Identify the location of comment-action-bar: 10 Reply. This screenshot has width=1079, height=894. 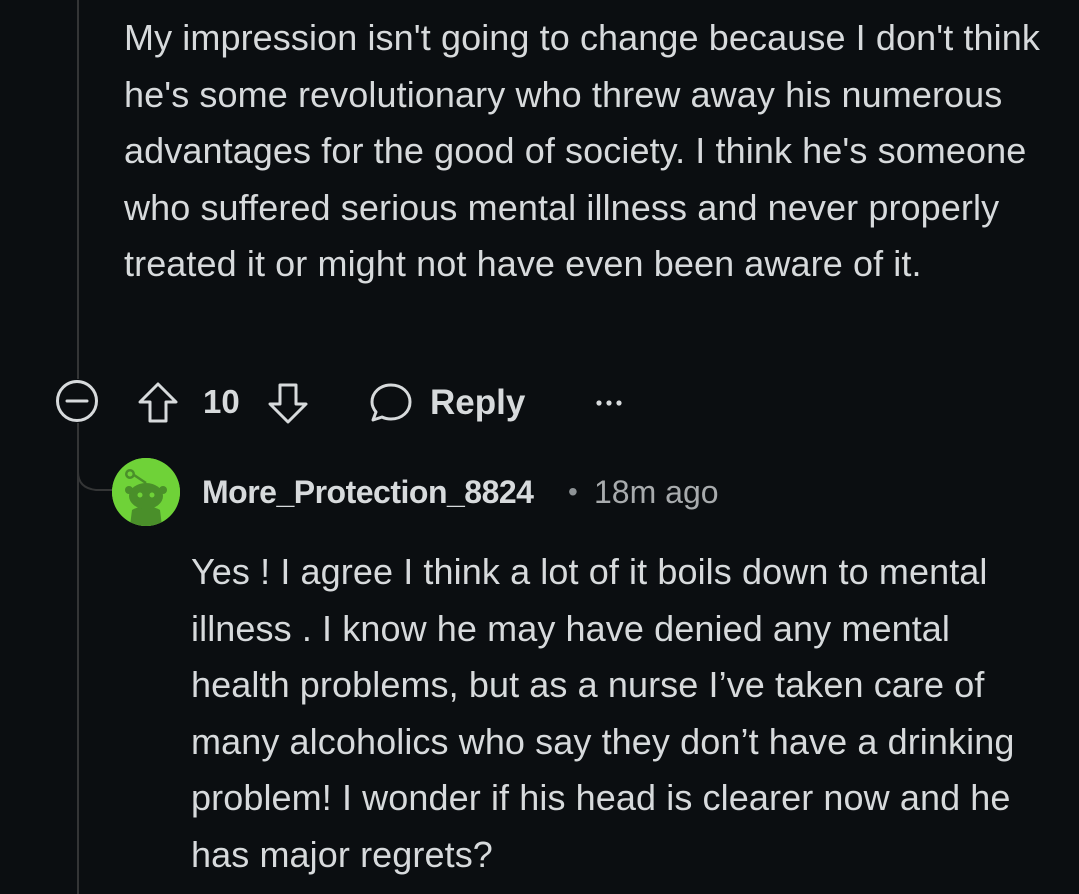
(539, 403).